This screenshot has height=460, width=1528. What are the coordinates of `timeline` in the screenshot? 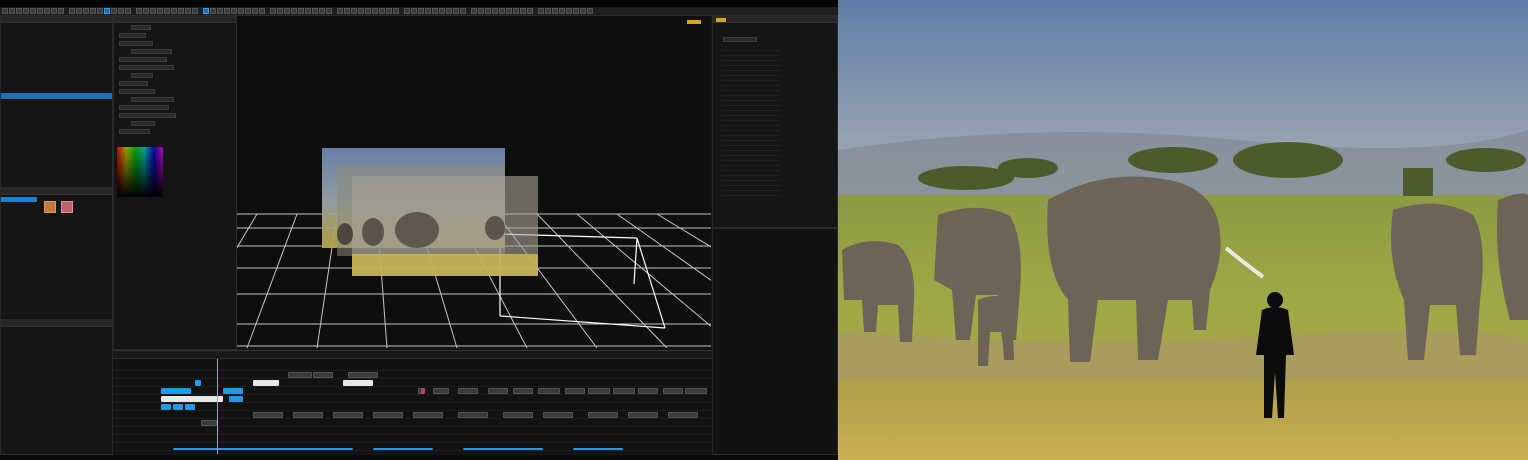 It's located at (412, 402).